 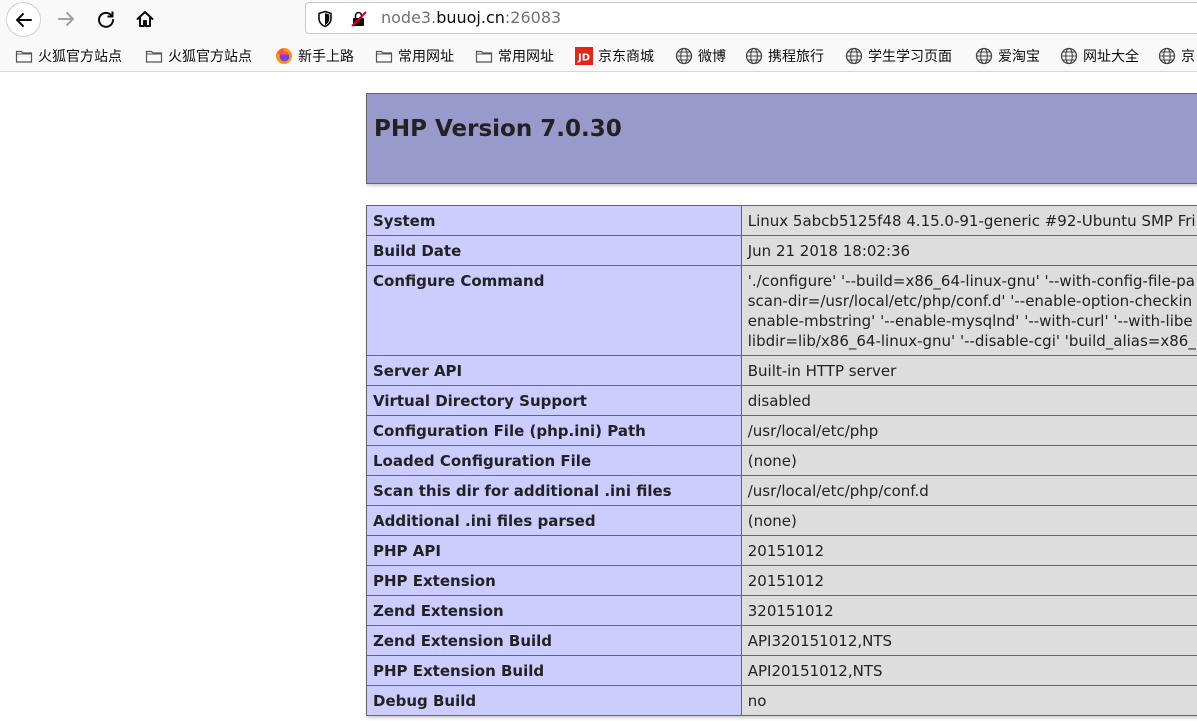 What do you see at coordinates (968, 250) in the screenshot?
I see `info-value: Jun 21 2018 18:02:36` at bounding box center [968, 250].